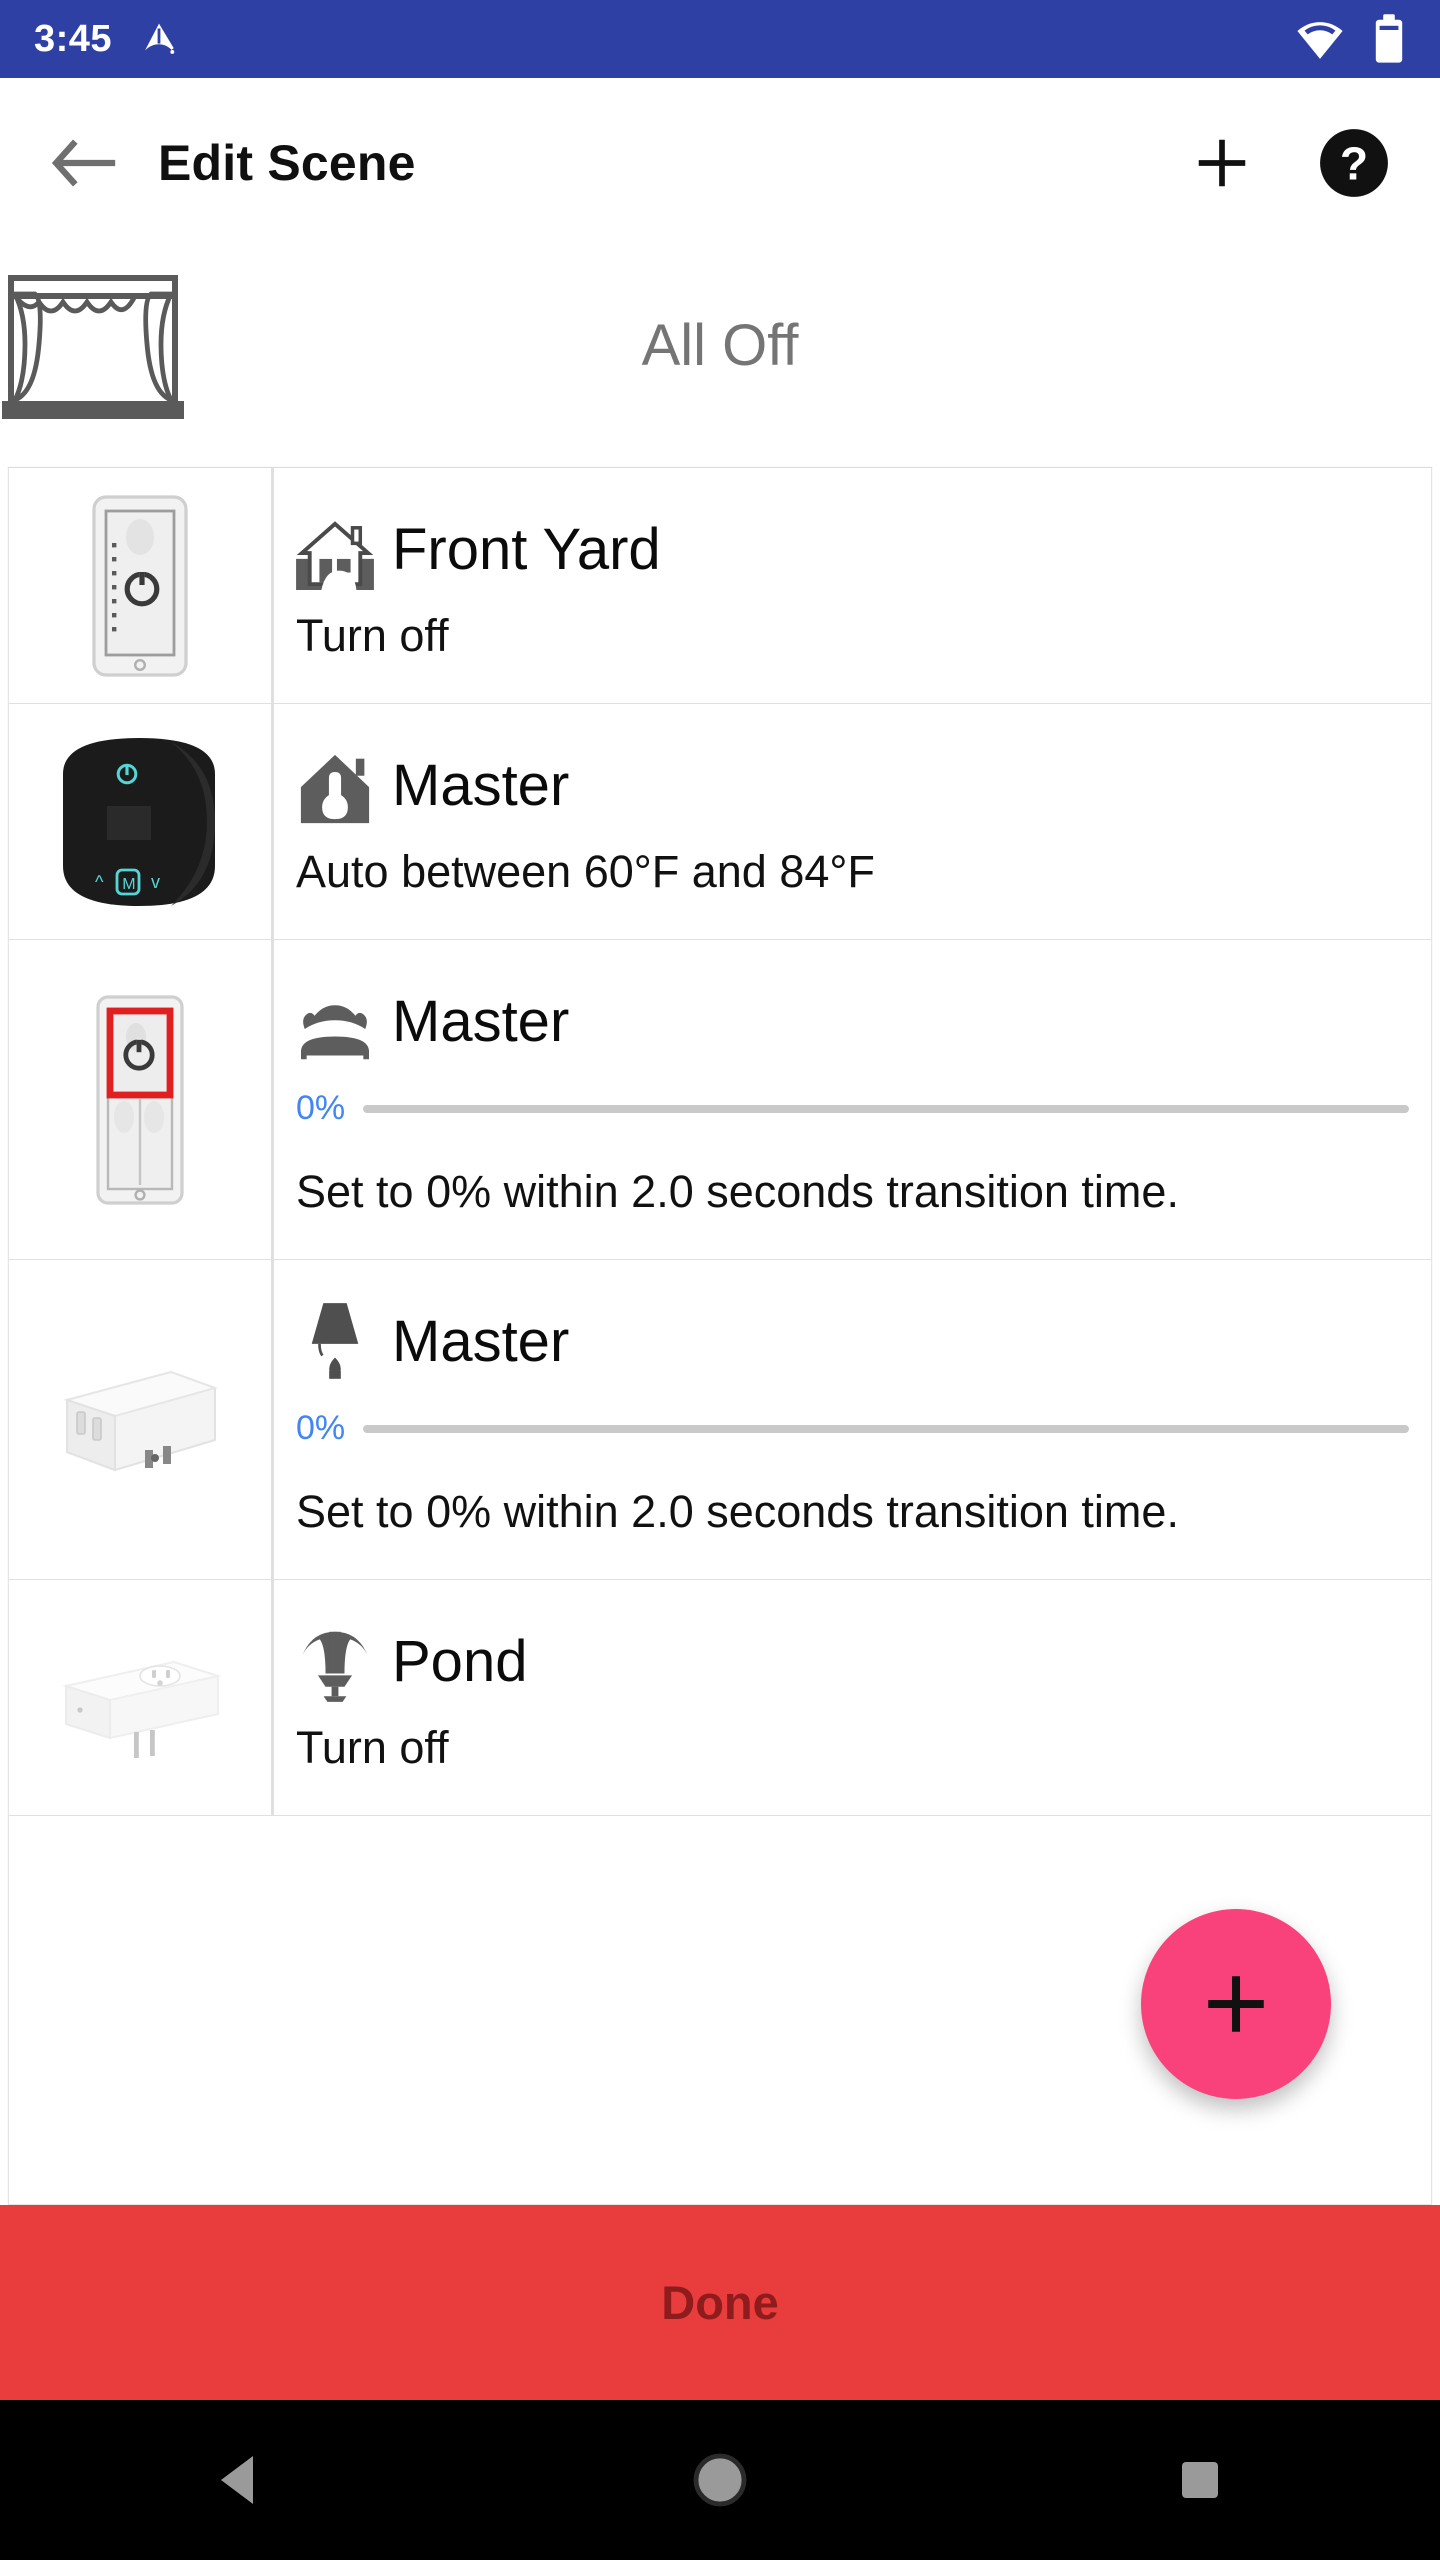 Image resolution: width=1440 pixels, height=2560 pixels. Describe the element at coordinates (335, 1022) in the screenshot. I see `bed-icon` at that location.